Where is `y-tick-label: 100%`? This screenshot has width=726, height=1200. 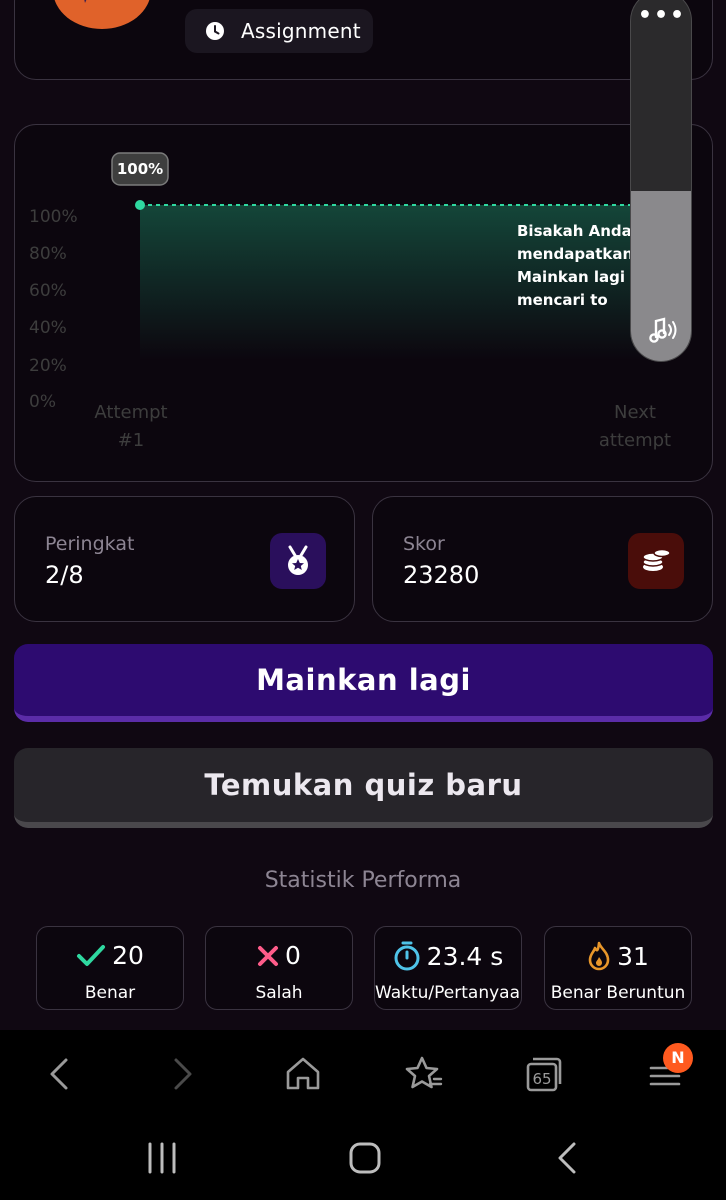
y-tick-label: 100% is located at coordinates (53, 217).